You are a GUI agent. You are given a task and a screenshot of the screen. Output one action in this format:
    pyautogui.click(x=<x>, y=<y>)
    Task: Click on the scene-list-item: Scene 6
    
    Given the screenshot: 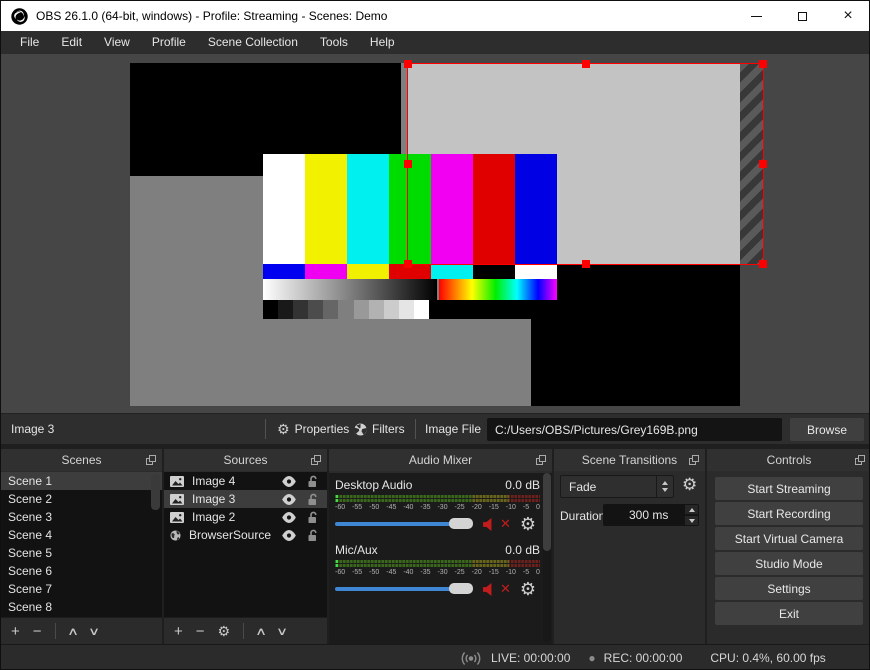 What is the action you would take?
    pyautogui.click(x=81, y=571)
    